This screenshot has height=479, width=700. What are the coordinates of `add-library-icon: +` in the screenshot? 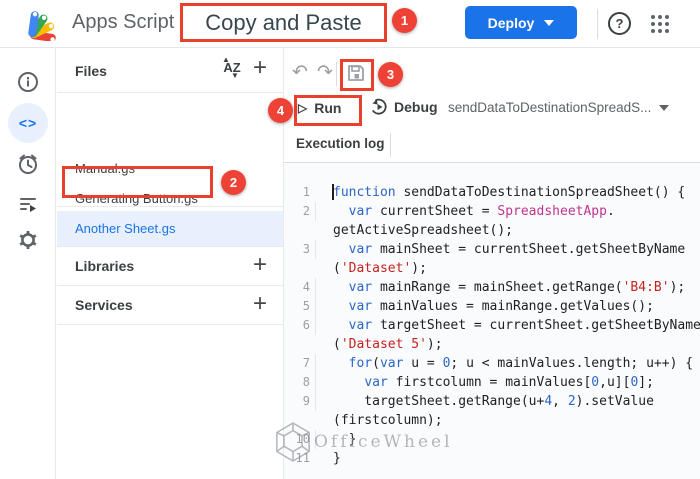 It's located at (260, 265).